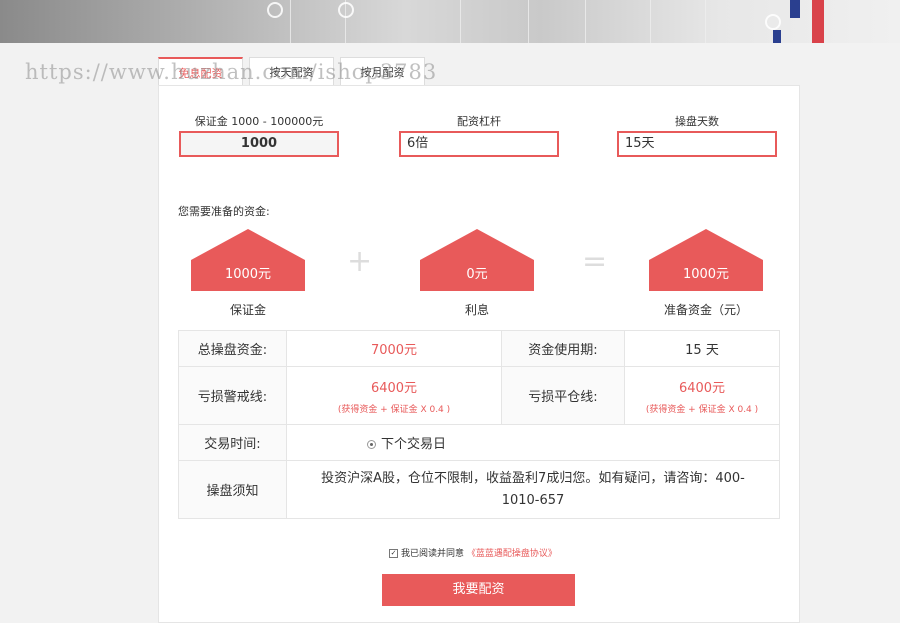  What do you see at coordinates (697, 144) in the screenshot?
I see `days-select: 15天` at bounding box center [697, 144].